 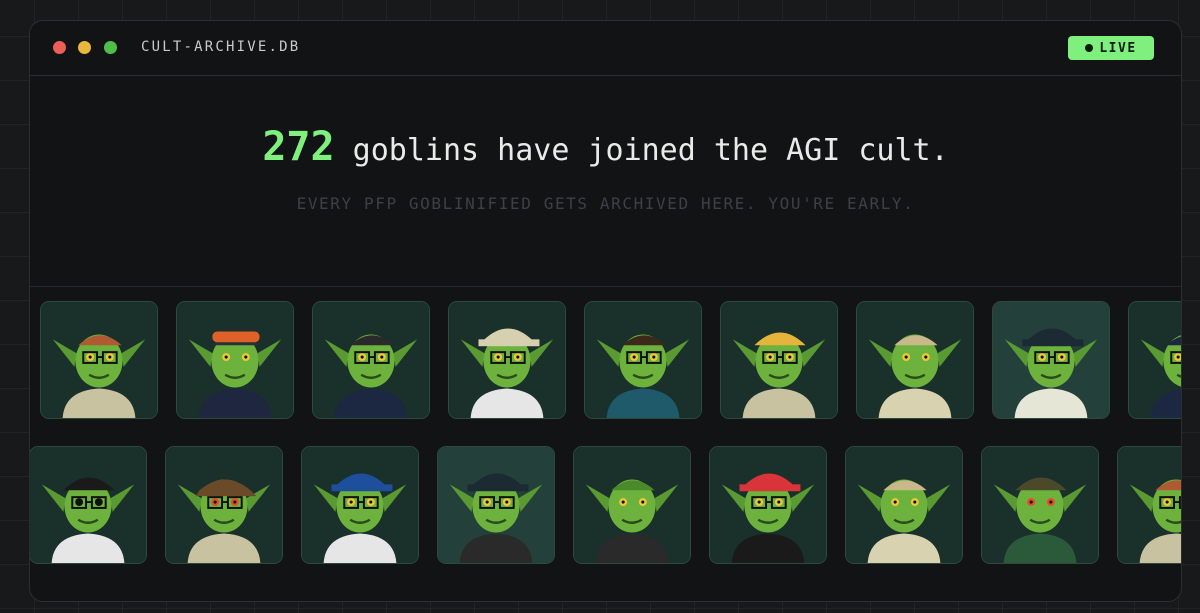 What do you see at coordinates (605, 48) in the screenshot?
I see `window-titlebar: CULT-ARCHIVE.DB LIVE` at bounding box center [605, 48].